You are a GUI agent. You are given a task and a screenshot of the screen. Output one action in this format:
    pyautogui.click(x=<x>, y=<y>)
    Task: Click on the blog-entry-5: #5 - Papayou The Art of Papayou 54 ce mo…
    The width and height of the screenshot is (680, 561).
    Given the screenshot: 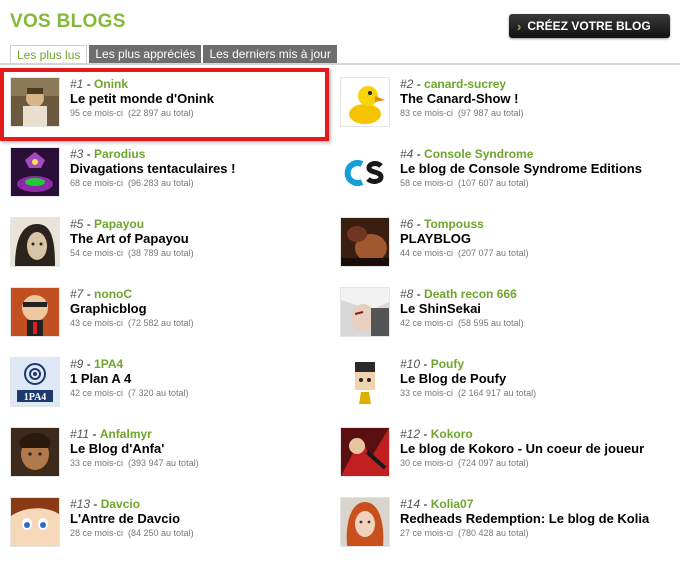 What is the action you would take?
    pyautogui.click(x=170, y=249)
    